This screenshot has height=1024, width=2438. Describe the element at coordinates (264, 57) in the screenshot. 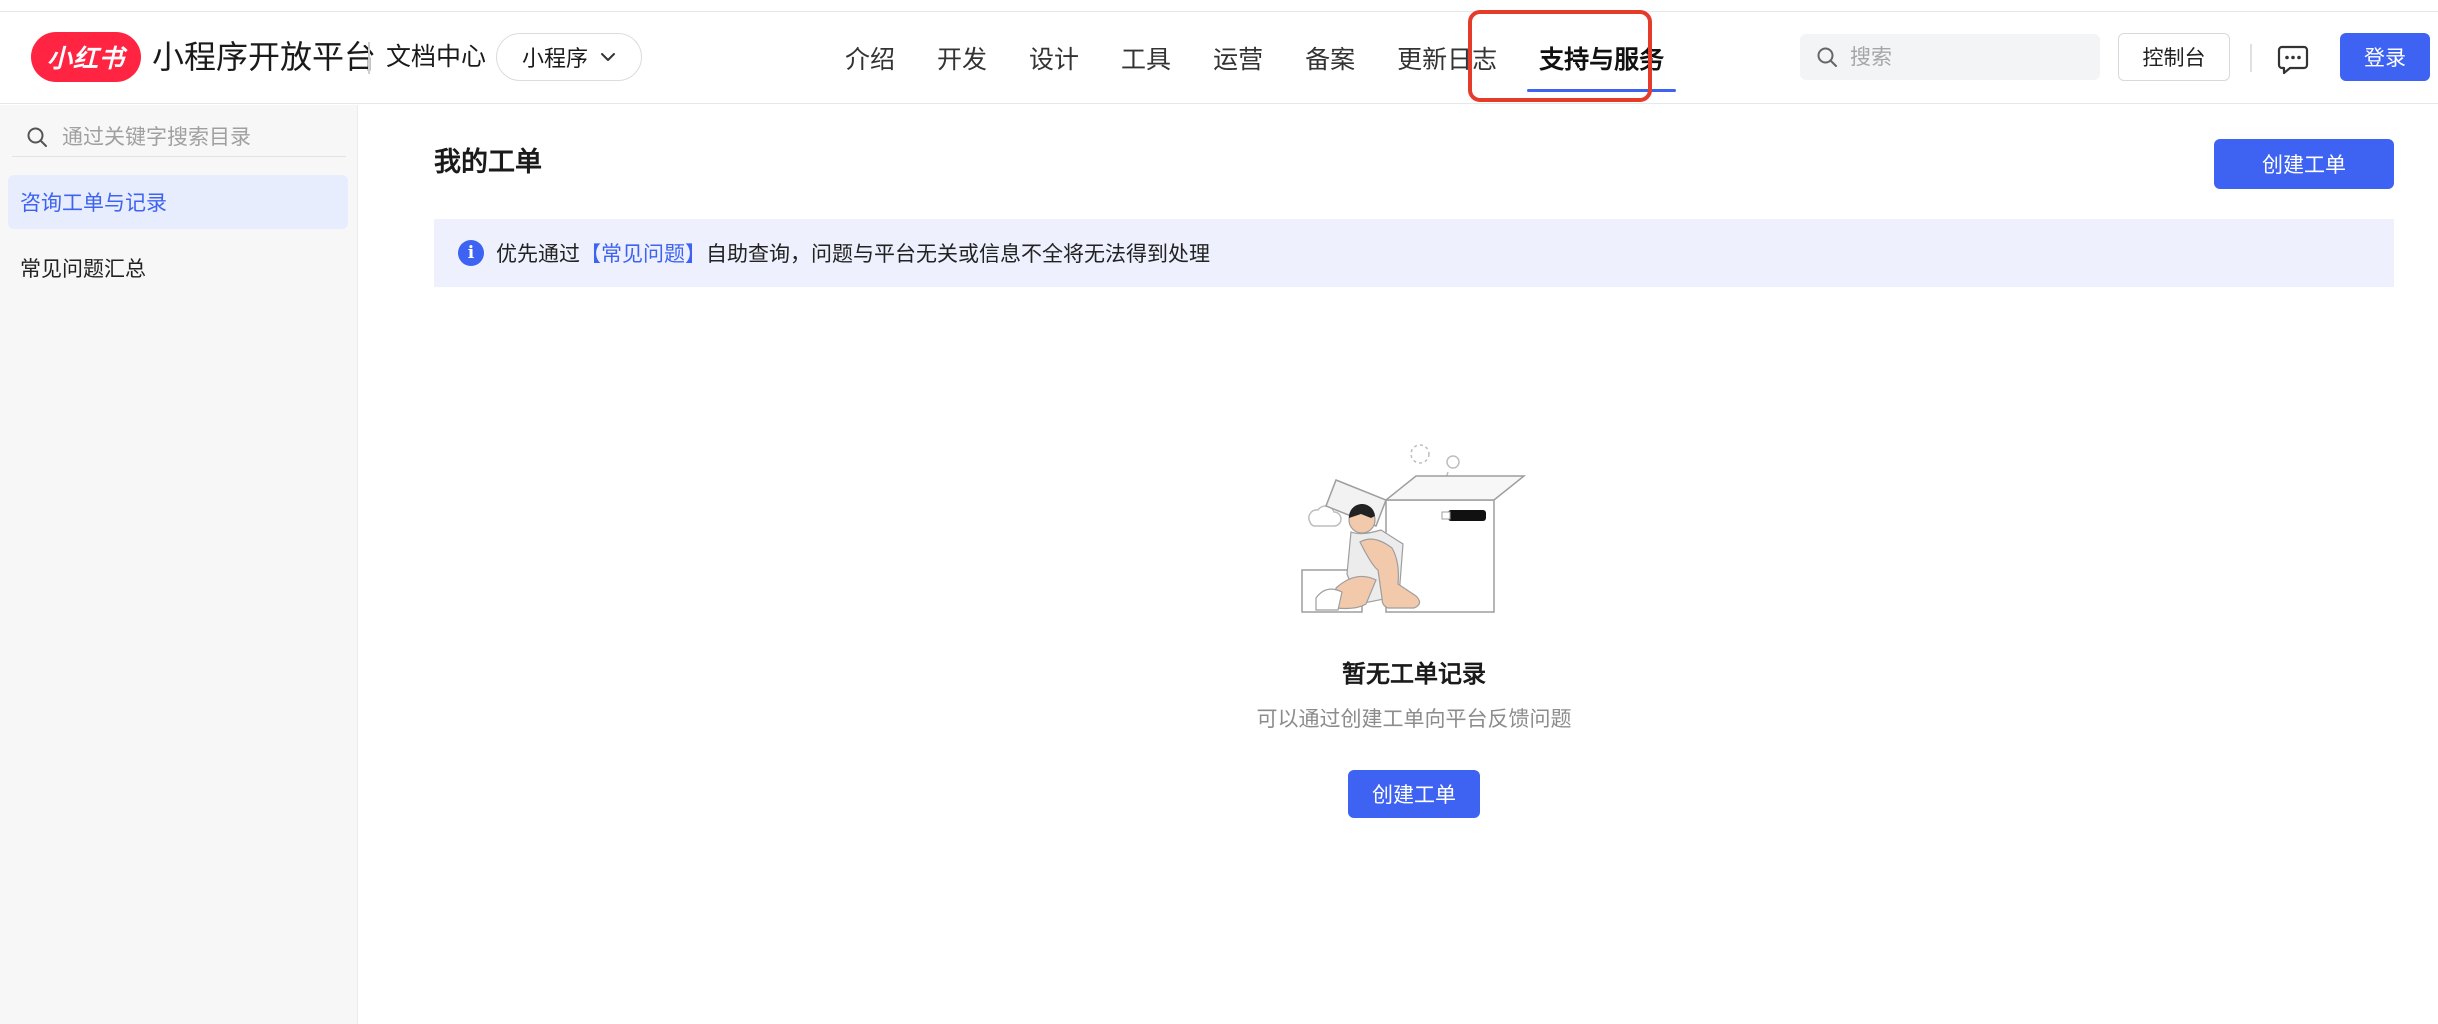

I see `platform-title: 小程序开放平台` at that location.